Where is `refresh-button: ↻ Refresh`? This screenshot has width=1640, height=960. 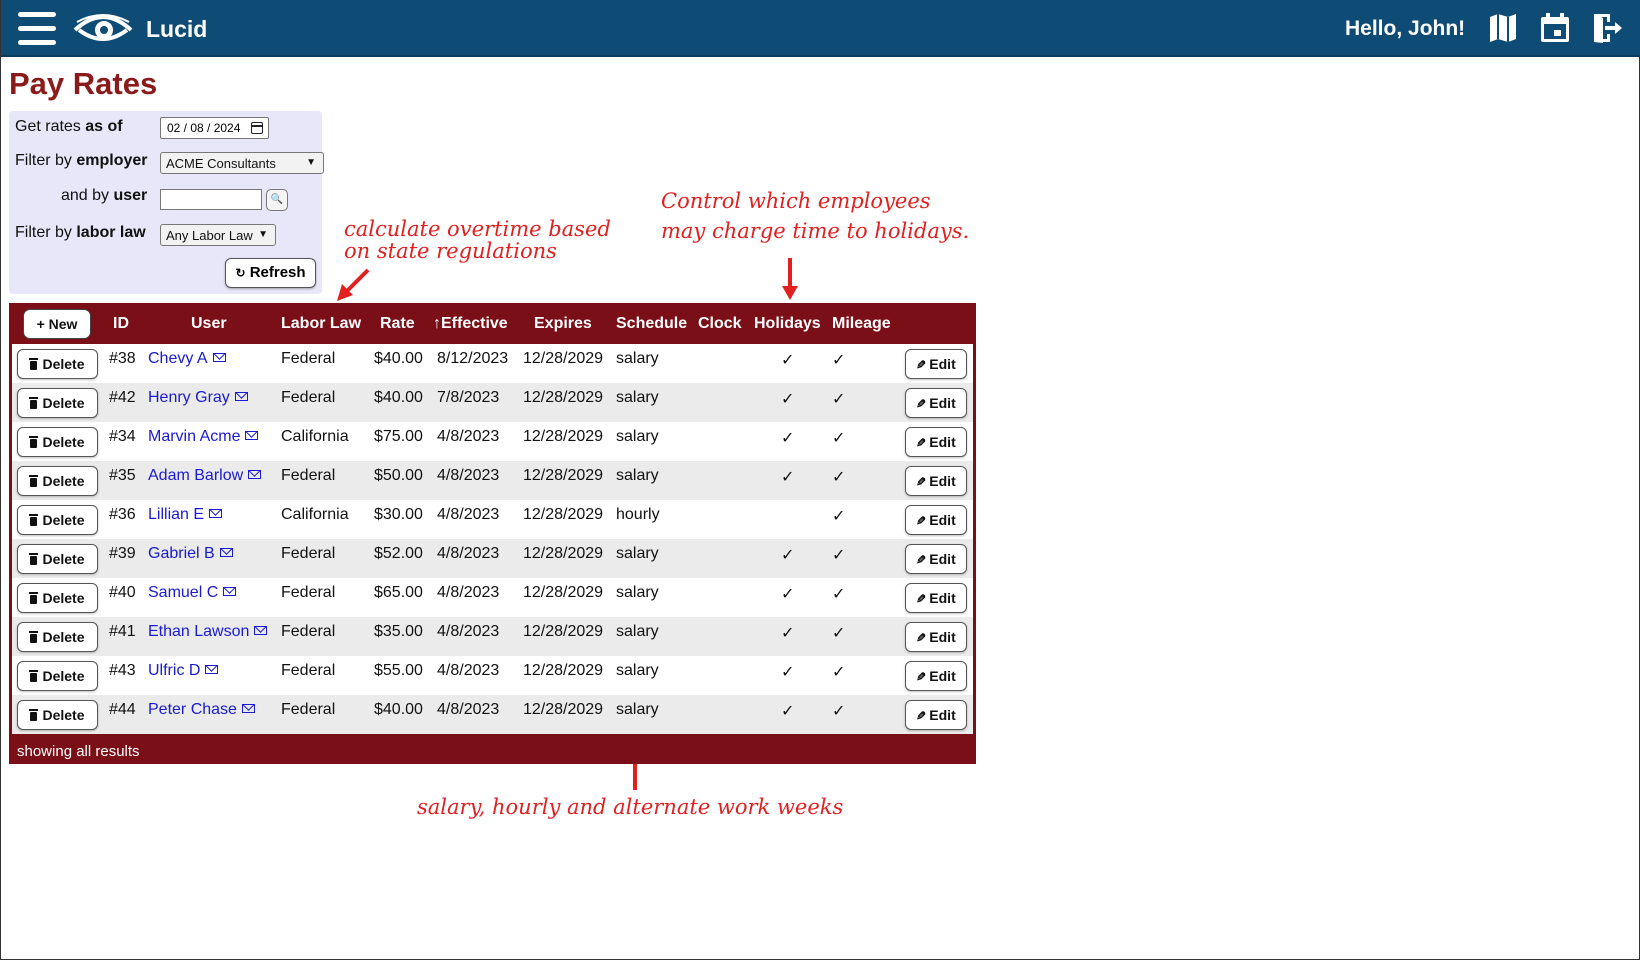
refresh-button: ↻ Refresh is located at coordinates (270, 273).